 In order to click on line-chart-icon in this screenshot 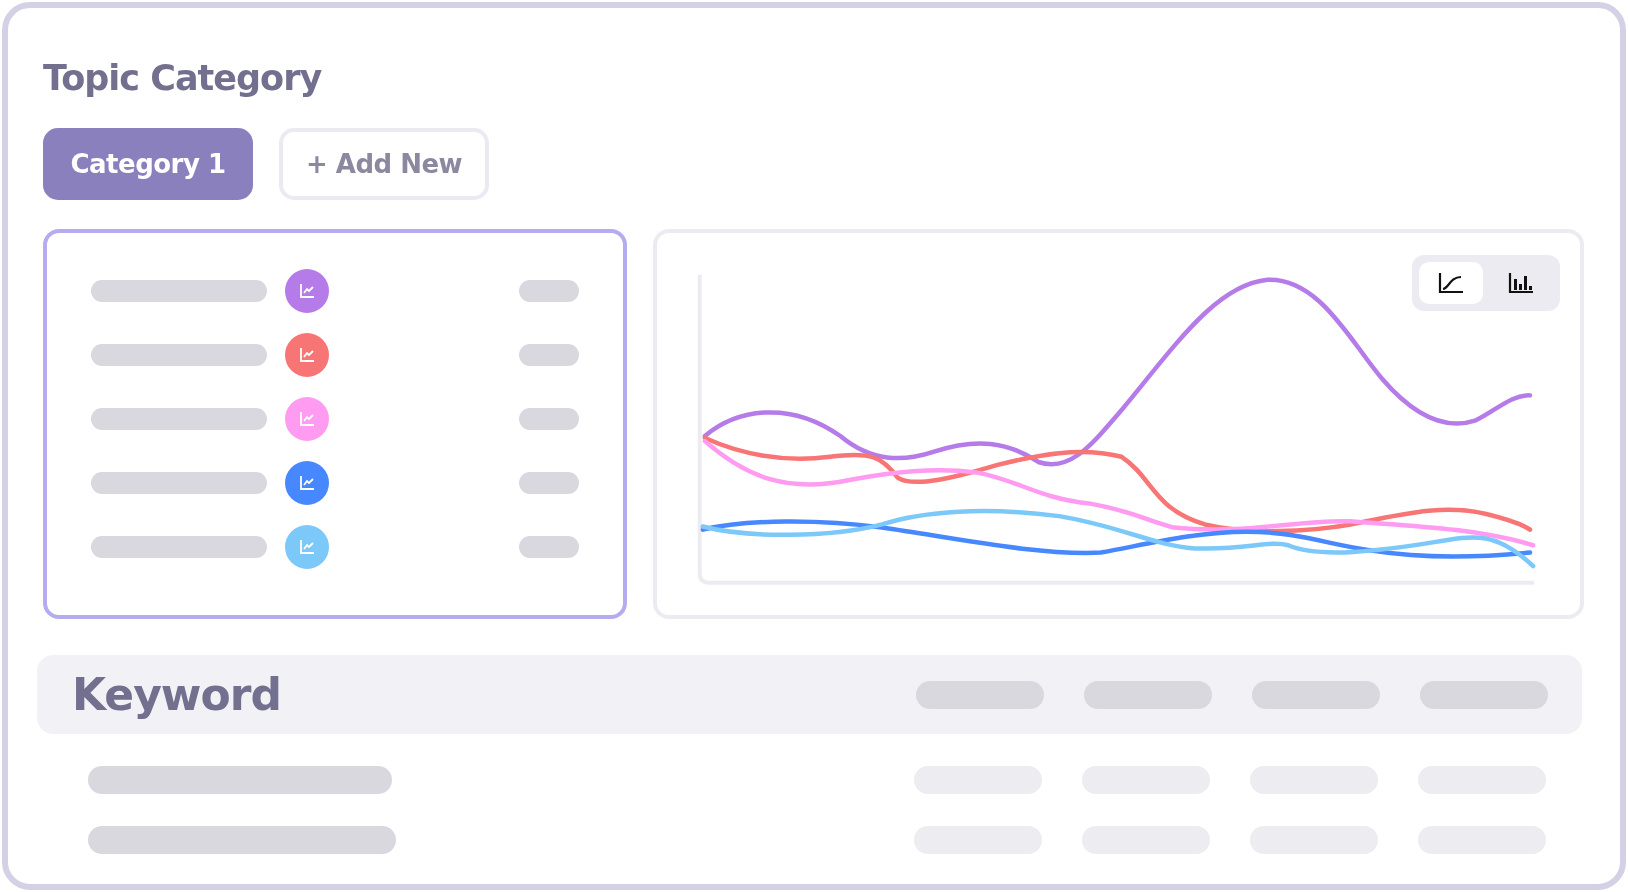, I will do `click(1451, 283)`.